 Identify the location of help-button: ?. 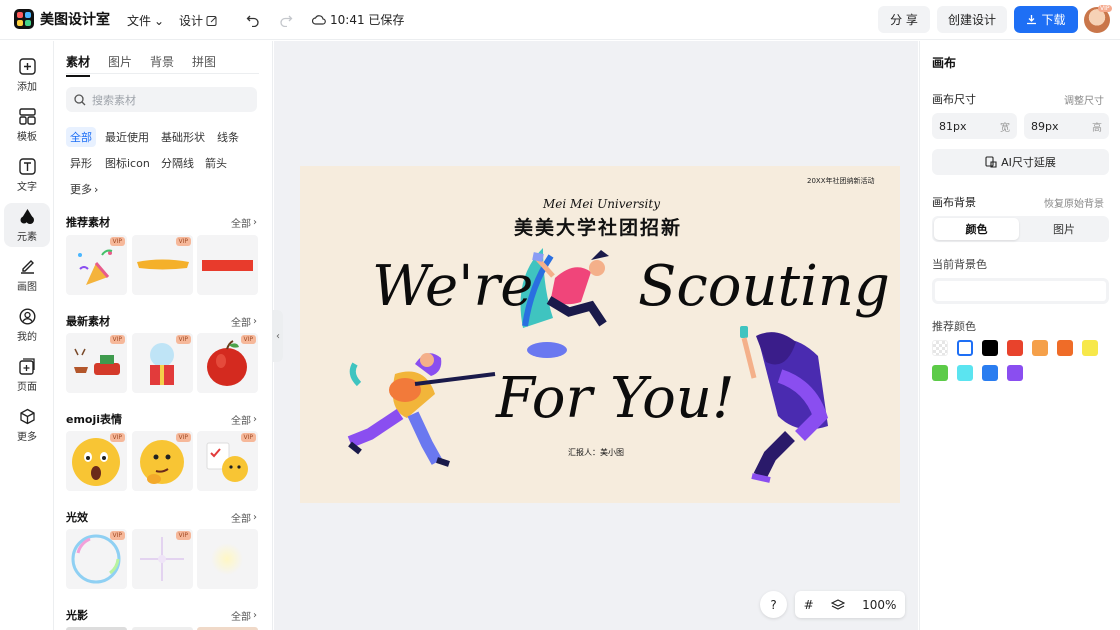
(773, 604).